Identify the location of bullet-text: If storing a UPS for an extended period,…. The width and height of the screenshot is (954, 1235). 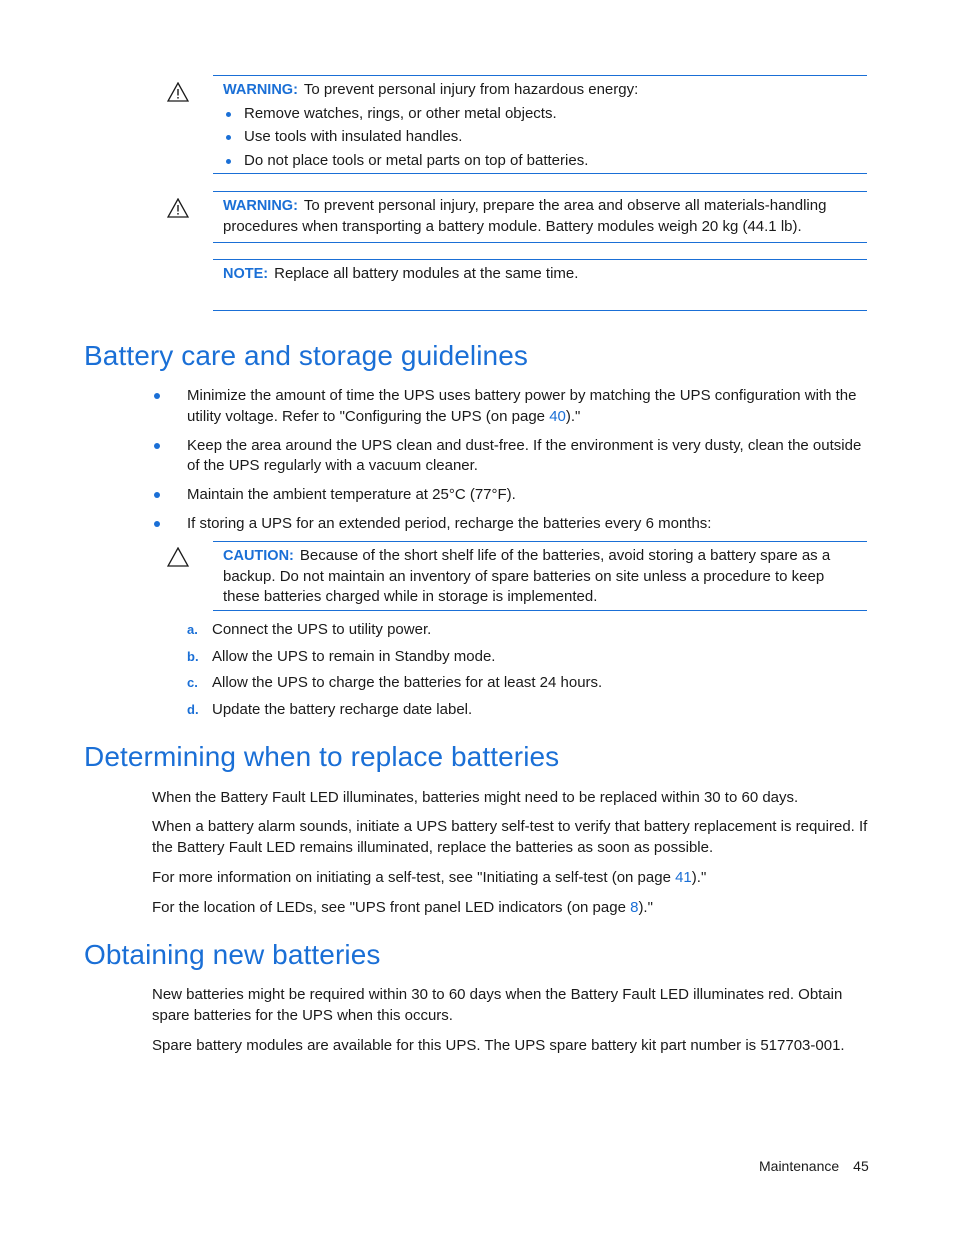
(449, 523).